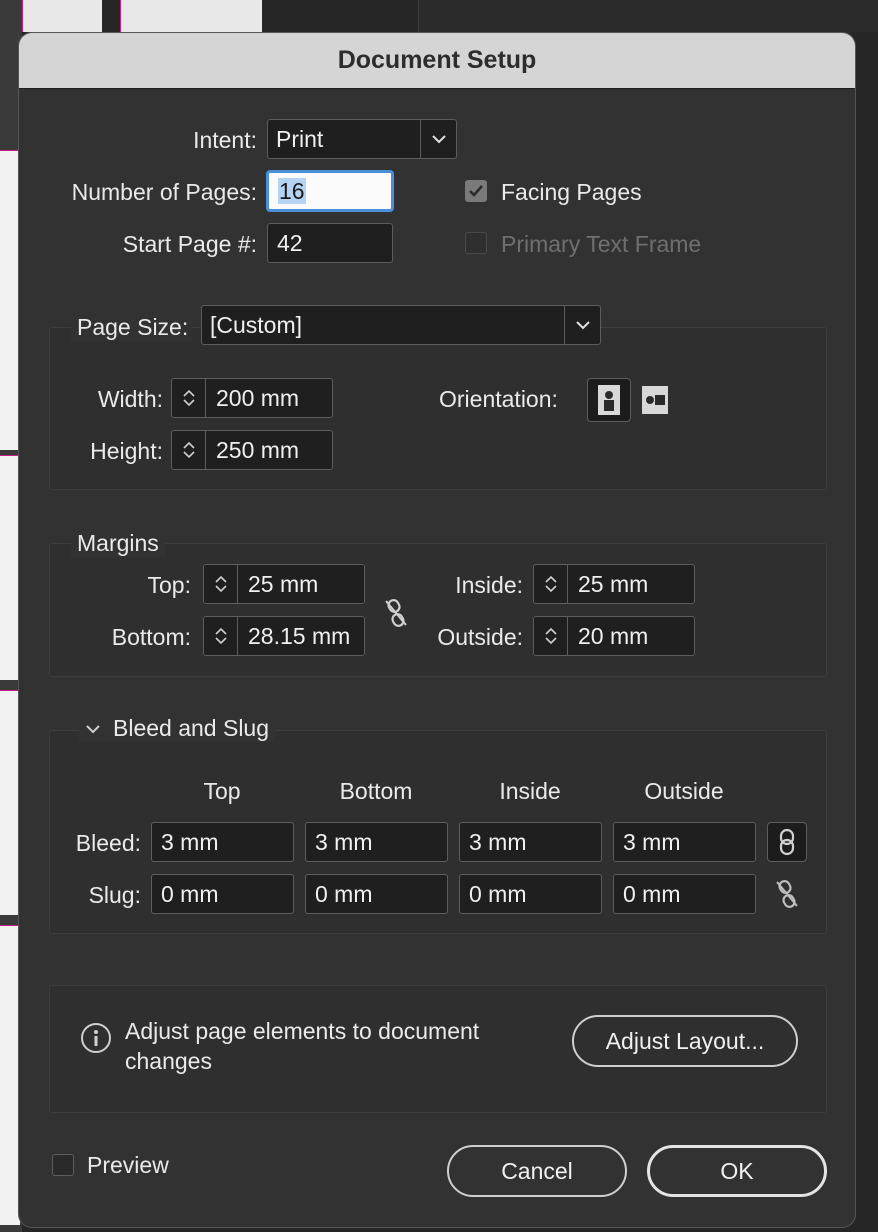 This screenshot has width=878, height=1232. I want to click on adjust-message: Adjust page elements to document changes, so click(302, 1046).